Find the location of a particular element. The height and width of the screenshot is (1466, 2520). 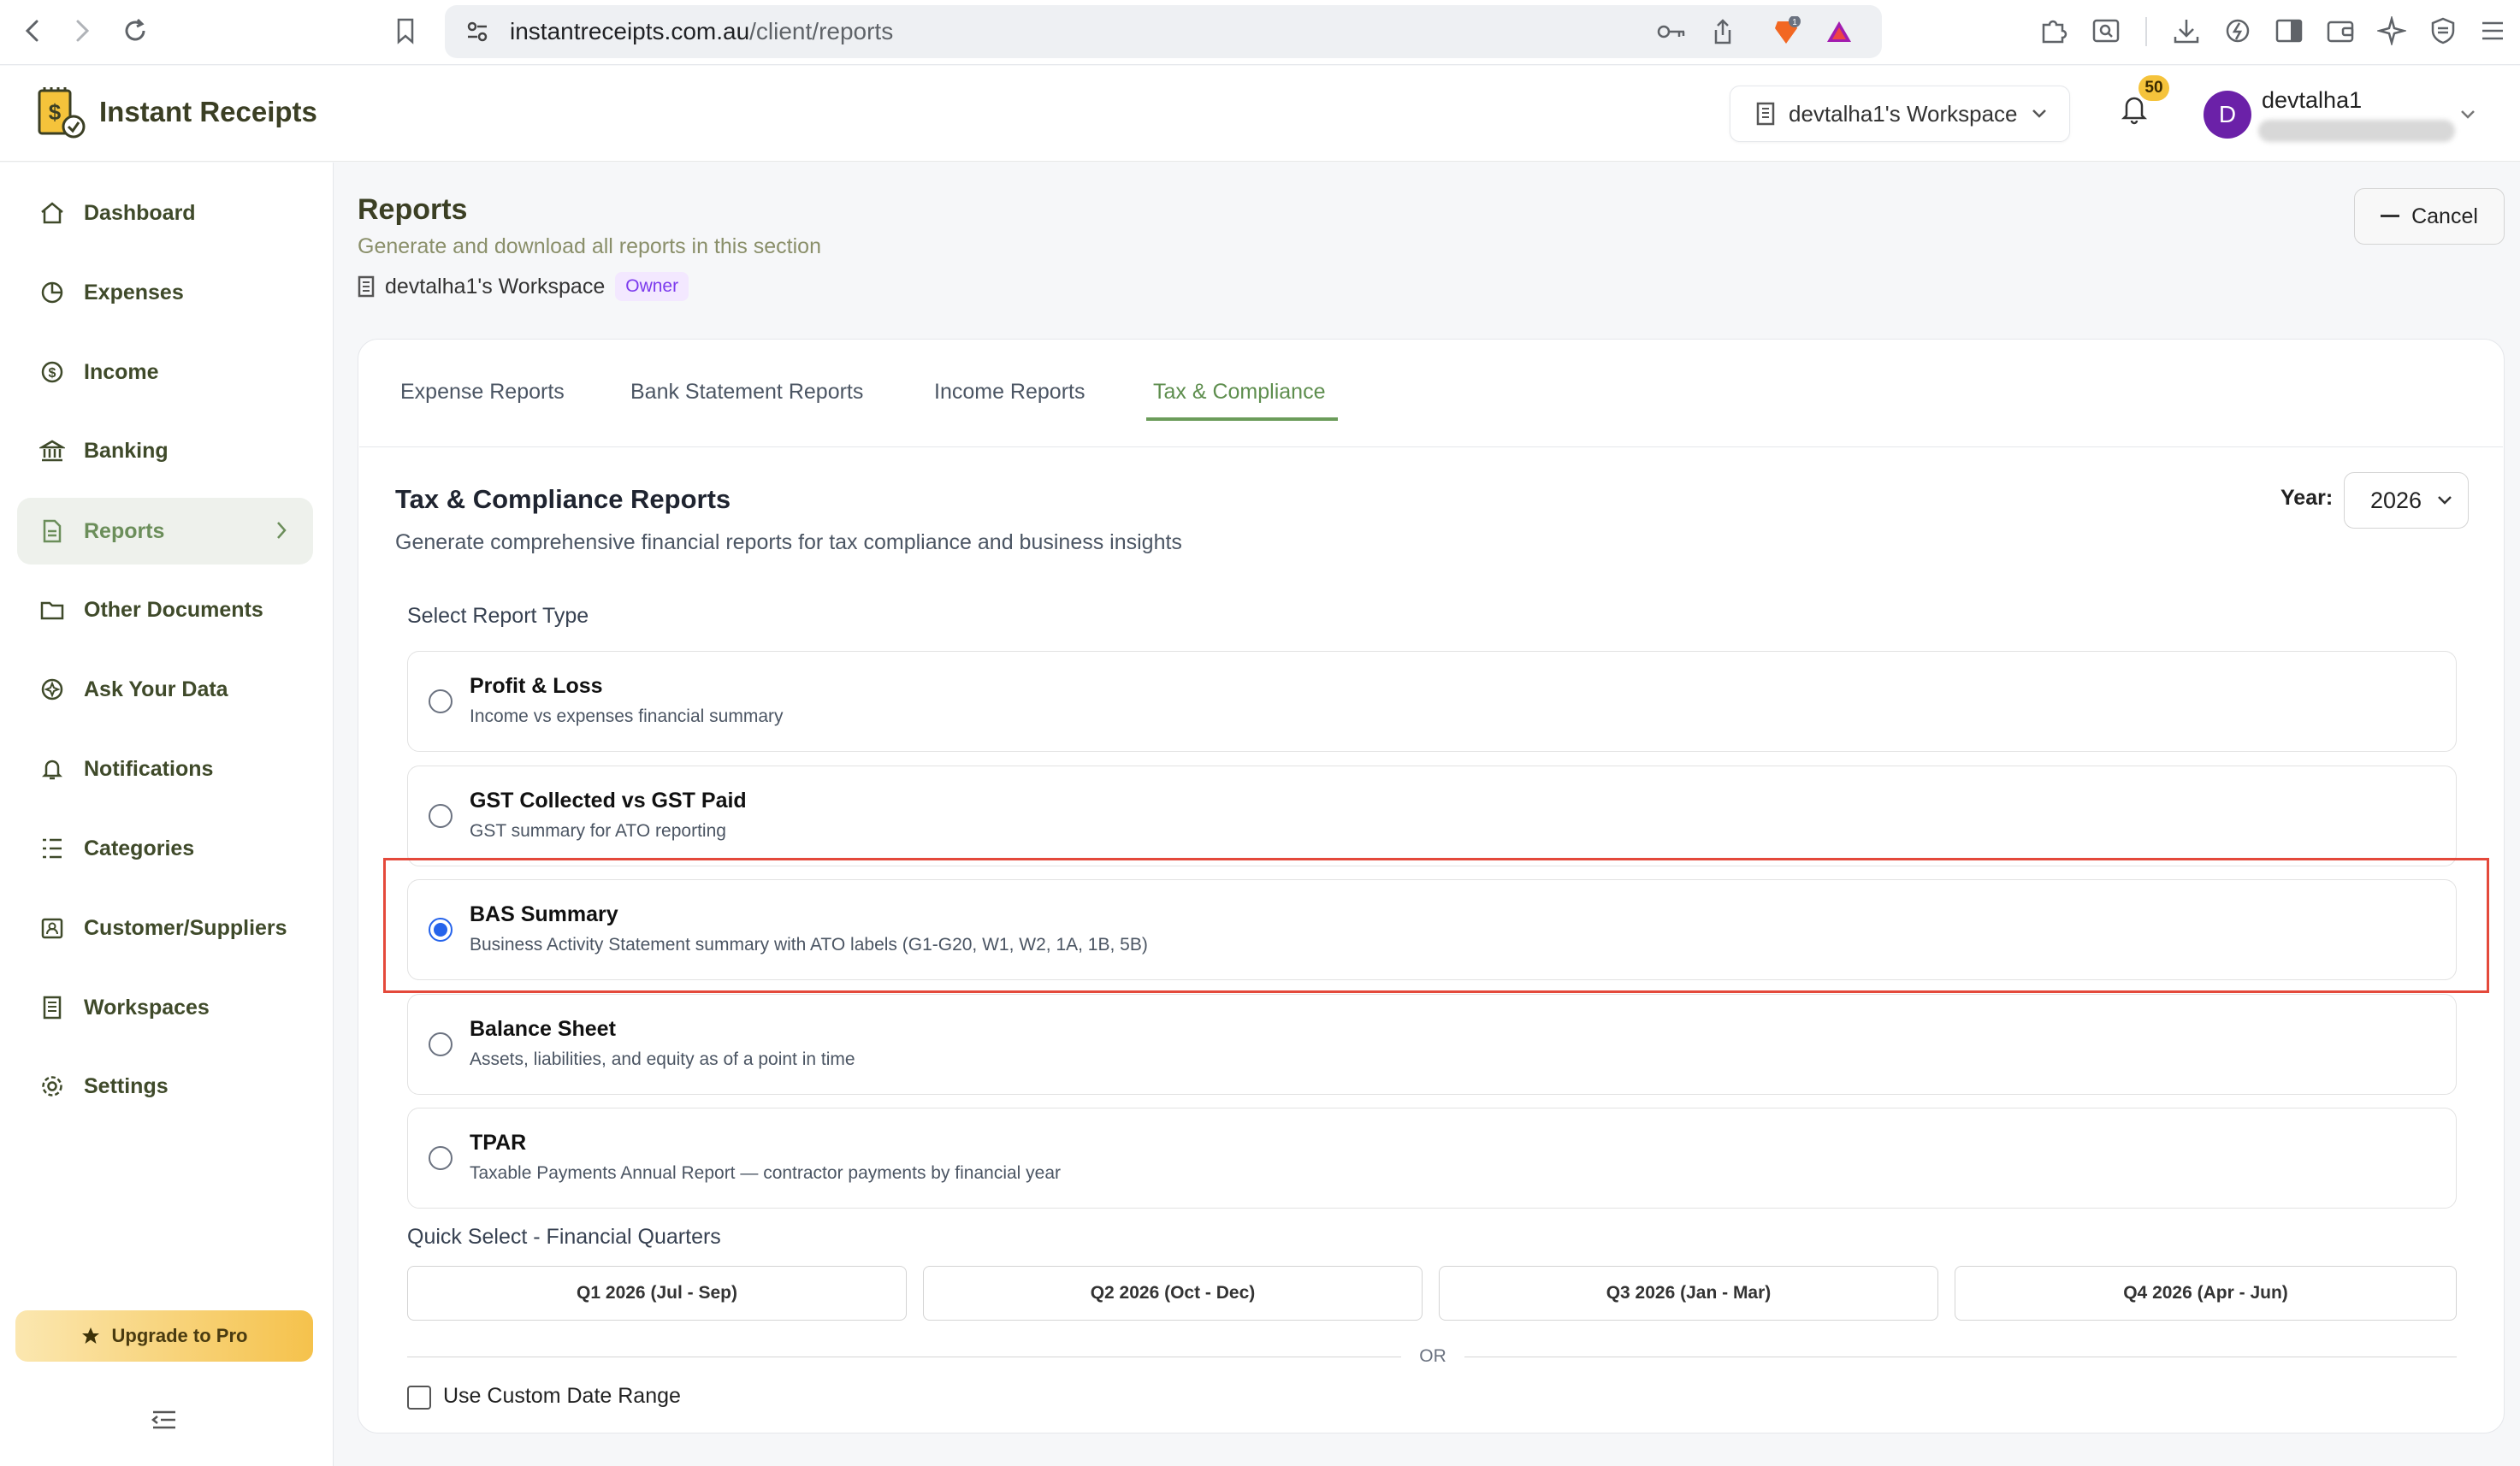

pie-chart-icon is located at coordinates (52, 292).